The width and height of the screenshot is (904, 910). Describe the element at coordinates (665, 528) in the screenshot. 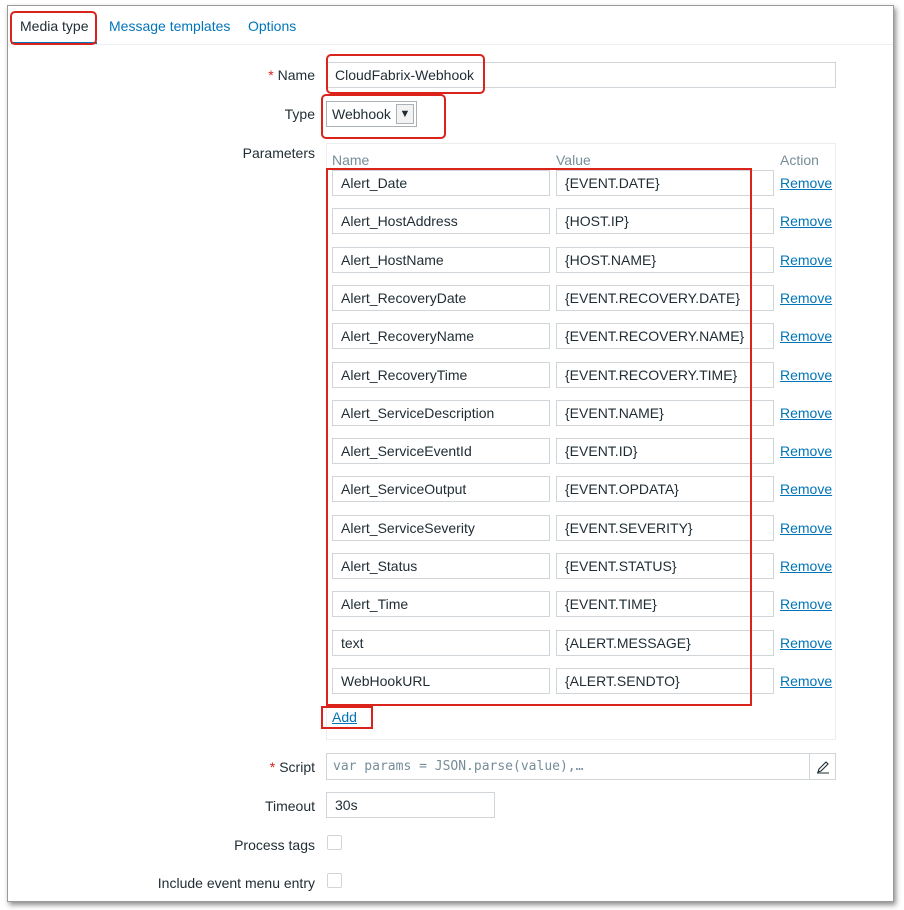

I see `param-value-input: {EVENT.SEVERITY}` at that location.